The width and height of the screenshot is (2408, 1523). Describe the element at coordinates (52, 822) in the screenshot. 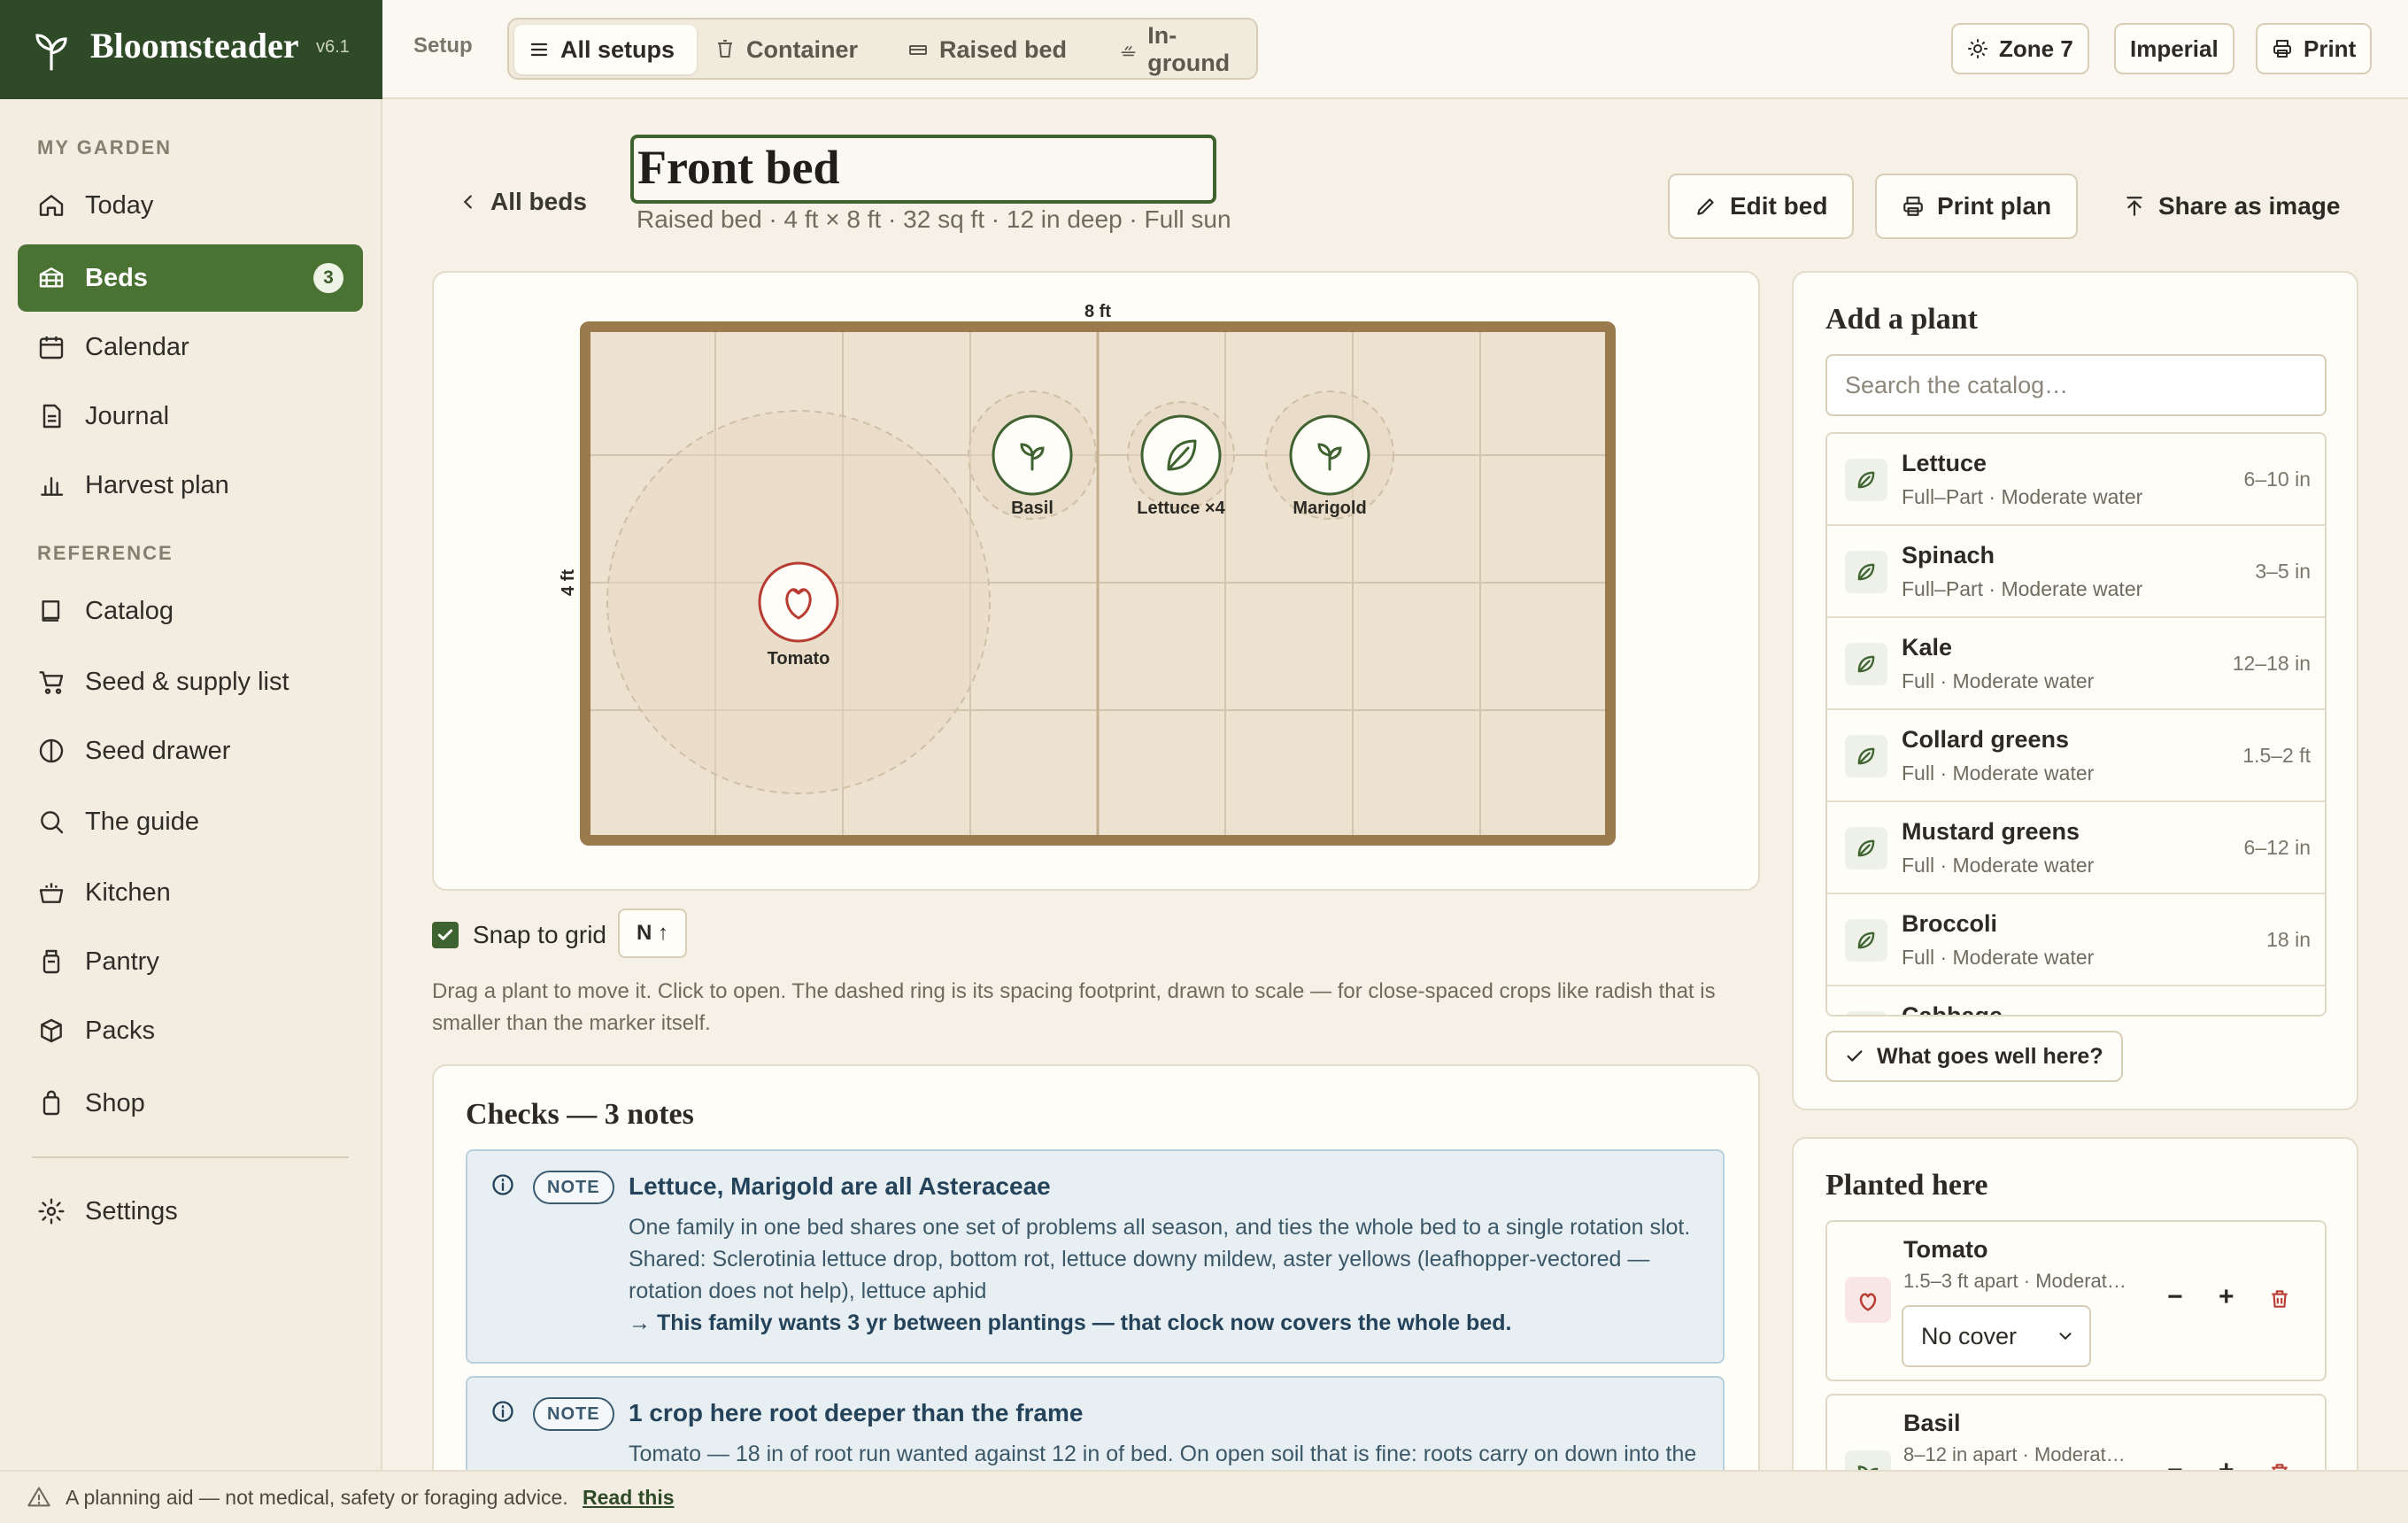

I see `search-icon` at that location.